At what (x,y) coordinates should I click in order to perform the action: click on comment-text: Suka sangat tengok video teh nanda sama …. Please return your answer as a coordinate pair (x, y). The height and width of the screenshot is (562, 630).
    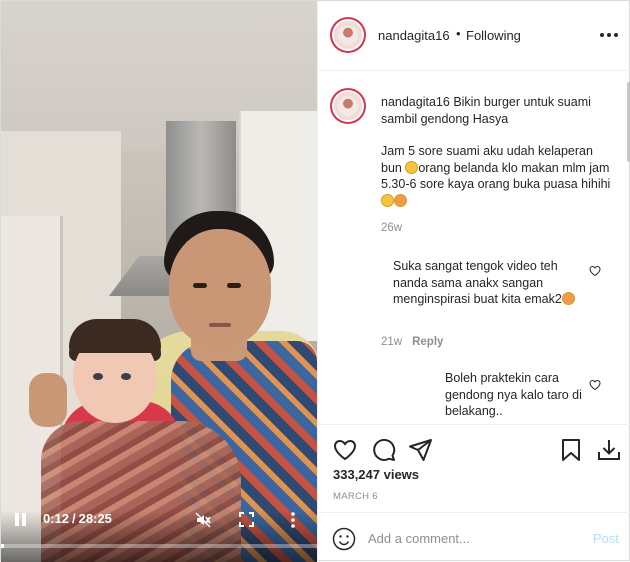
    Looking at the image, I should click on (483, 283).